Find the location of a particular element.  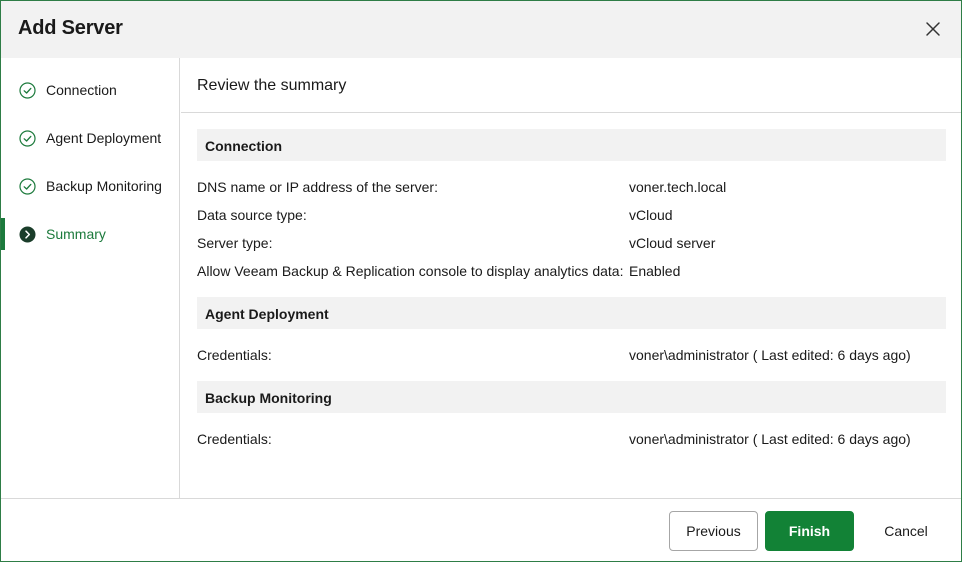

section-header-backup-monitoring: Backup Monitoring is located at coordinates (571, 397).